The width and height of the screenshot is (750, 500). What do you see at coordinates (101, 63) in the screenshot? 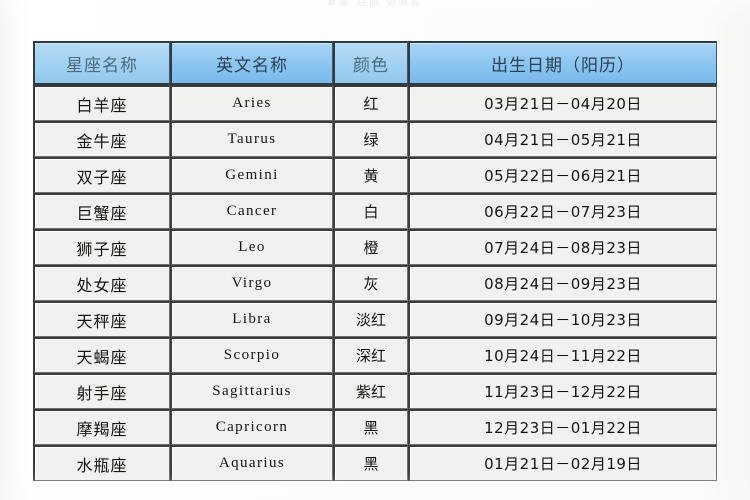
I see `column-header-constellation-name: 星座名称` at bounding box center [101, 63].